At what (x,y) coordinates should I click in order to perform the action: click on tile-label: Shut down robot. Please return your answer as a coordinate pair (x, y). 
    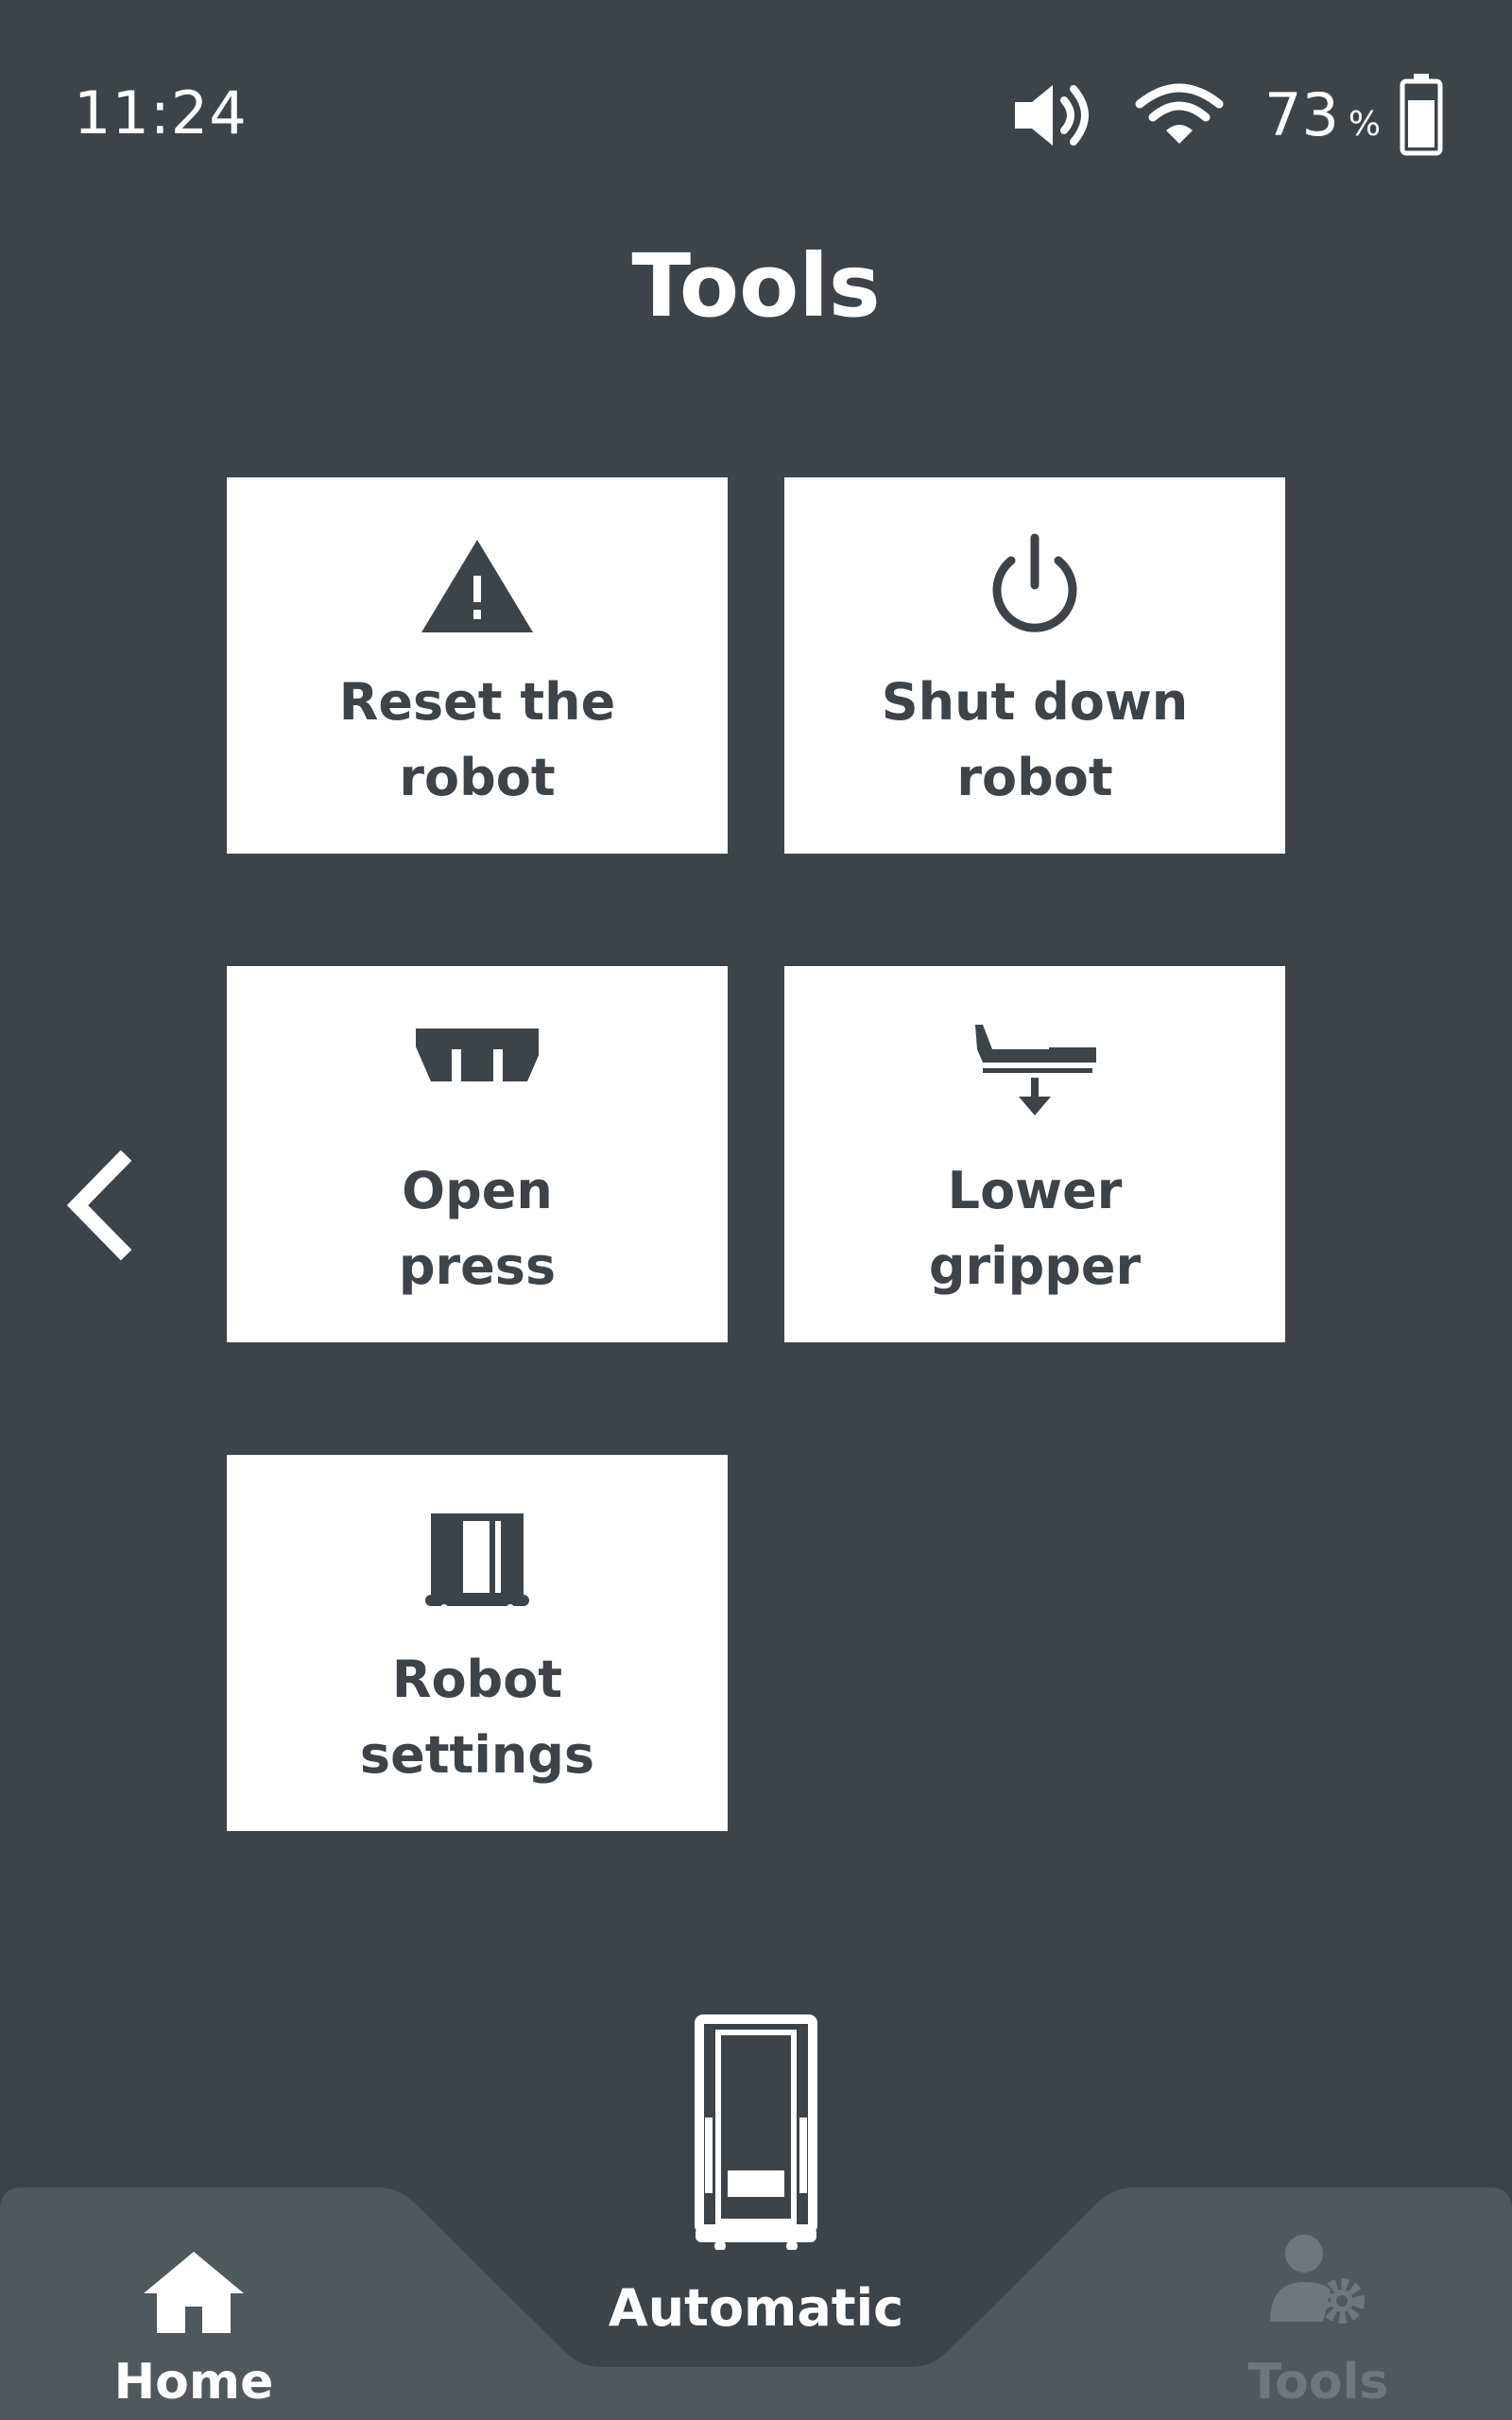
    Looking at the image, I should click on (1035, 739).